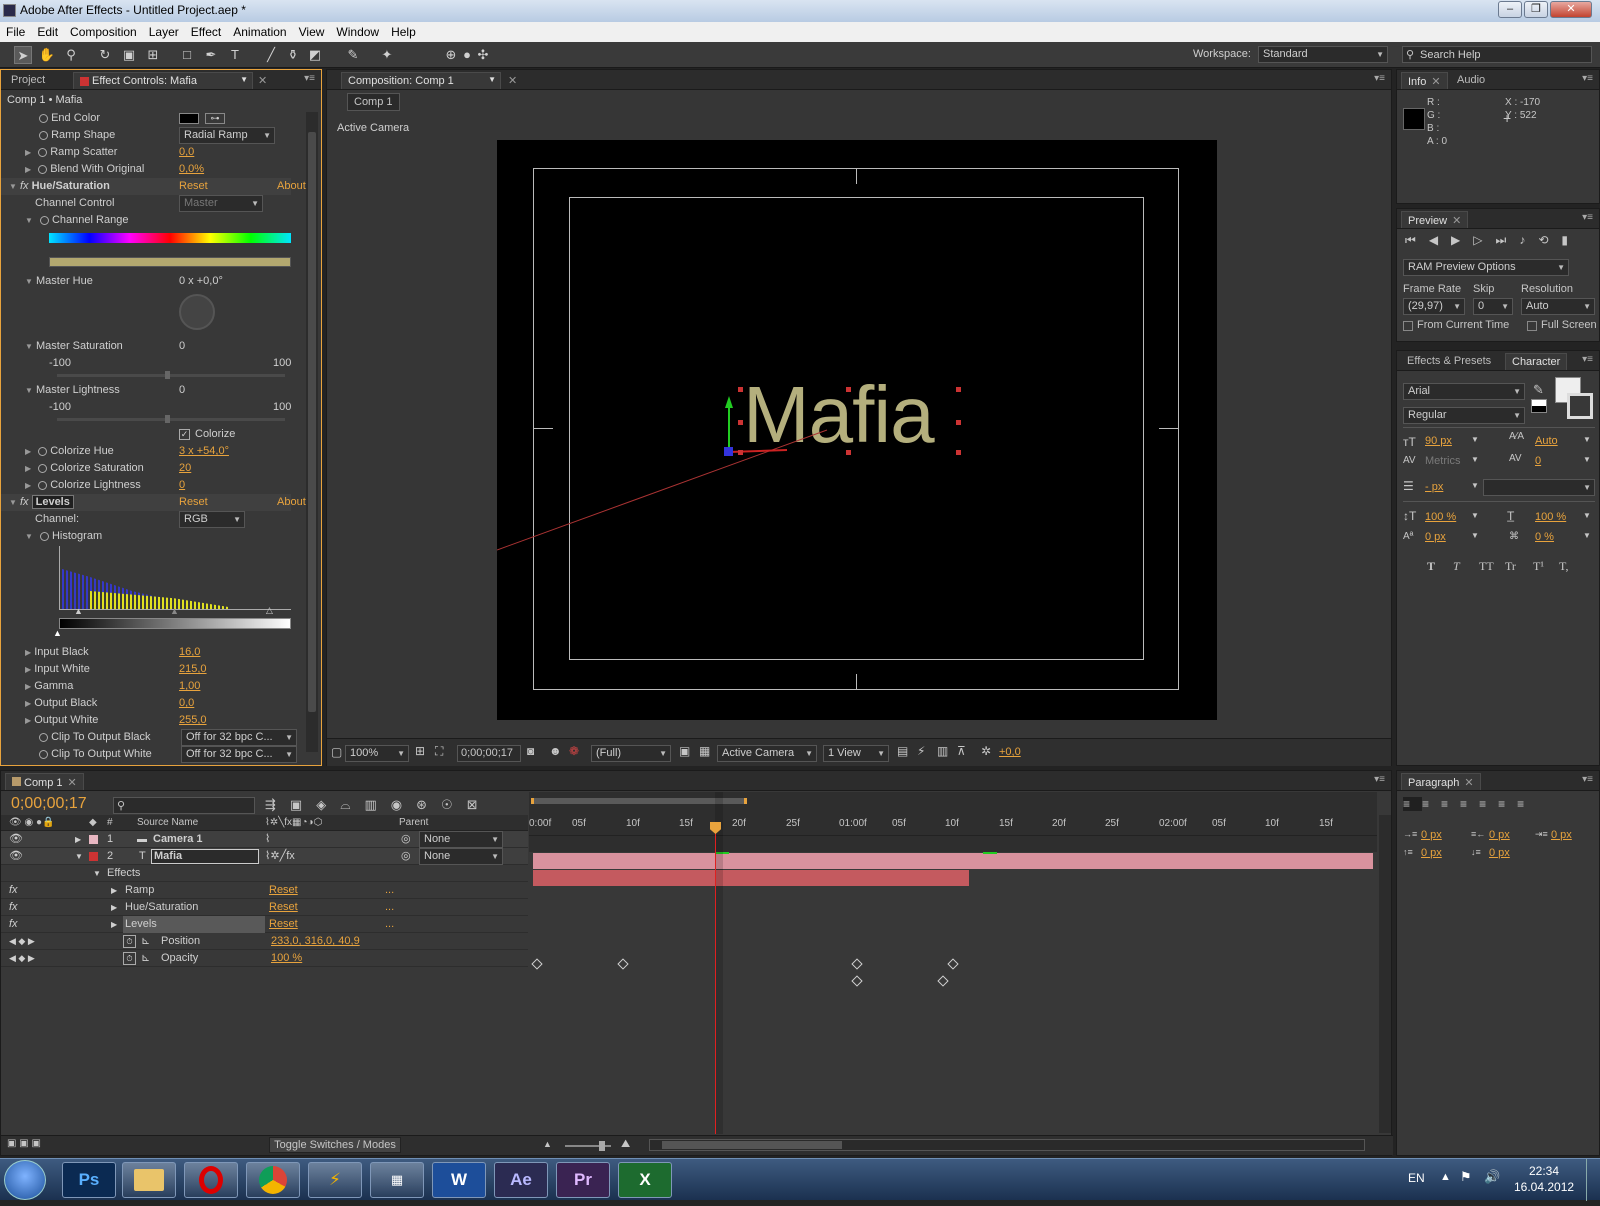  I want to click on menu-effect: Effect, so click(206, 31).